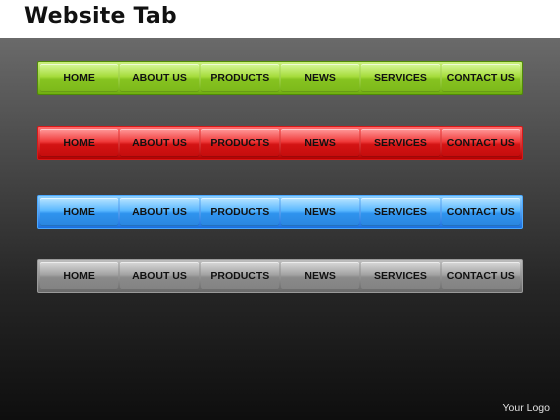 This screenshot has height=420, width=560. Describe the element at coordinates (100, 16) in the screenshot. I see `page-title: Website Tab` at that location.